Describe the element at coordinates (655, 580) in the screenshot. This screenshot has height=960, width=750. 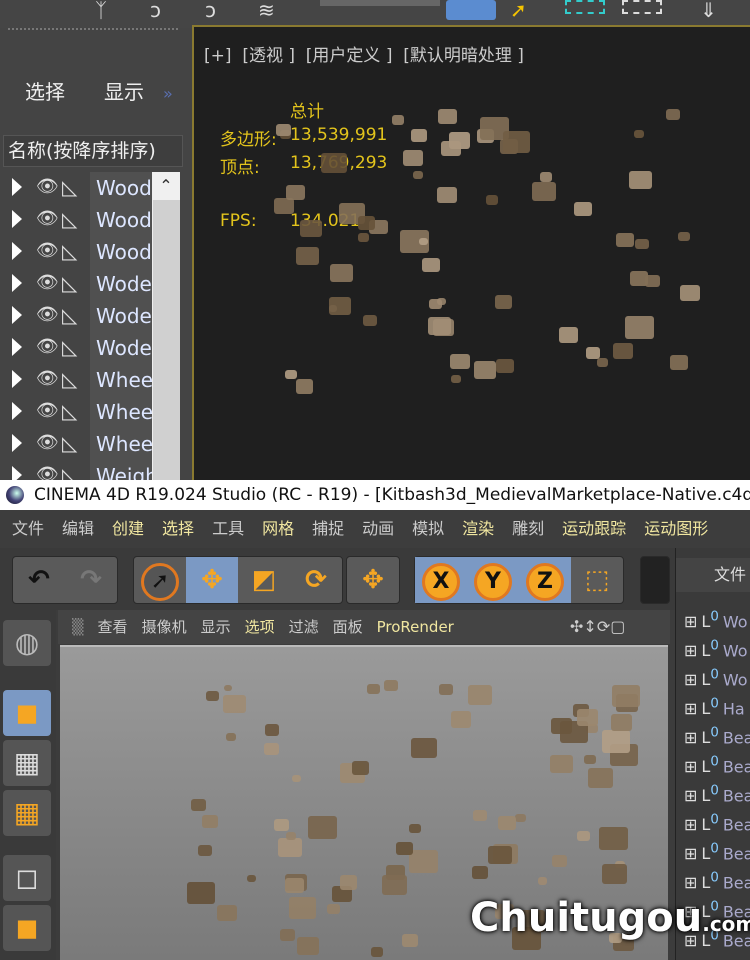
I see `render-icon` at that location.